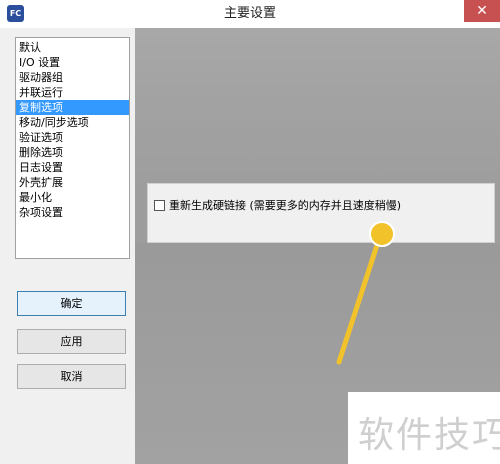  What do you see at coordinates (72, 182) in the screenshot?
I see `sidebar-item-shell-extension: 外壳扩展` at bounding box center [72, 182].